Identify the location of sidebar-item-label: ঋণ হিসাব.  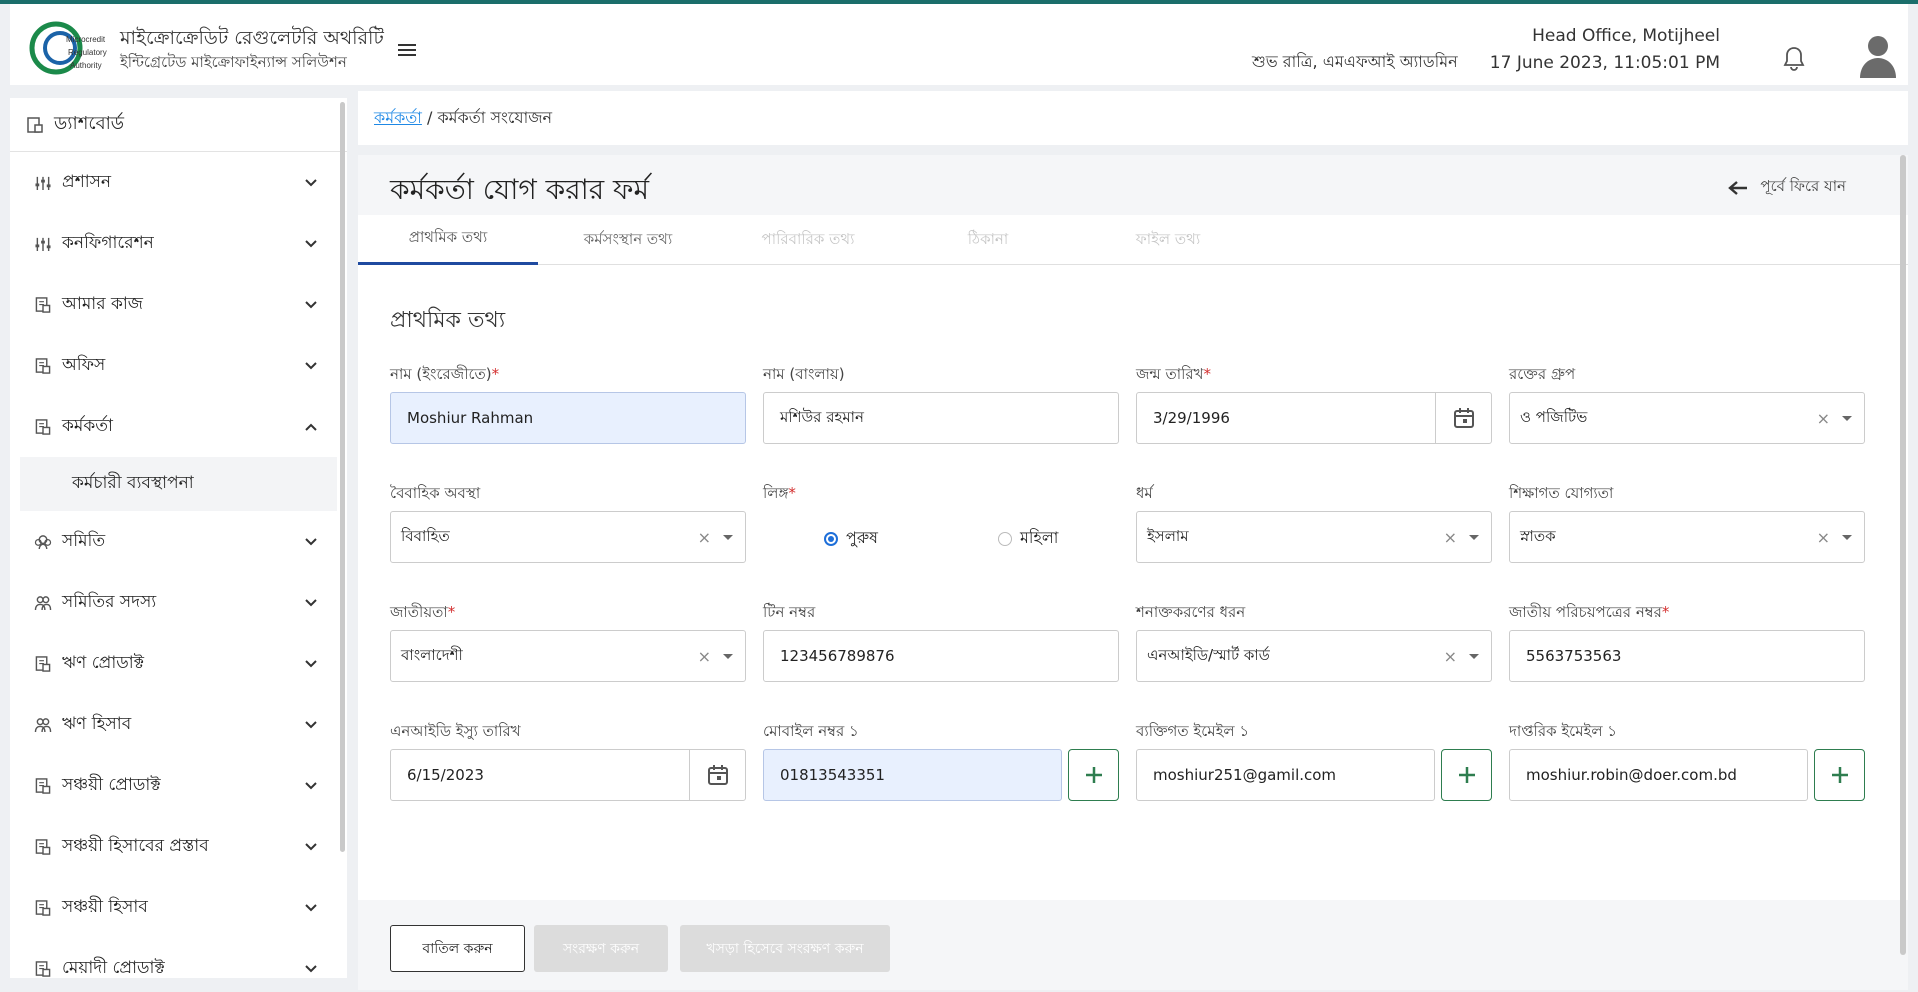
(97, 723).